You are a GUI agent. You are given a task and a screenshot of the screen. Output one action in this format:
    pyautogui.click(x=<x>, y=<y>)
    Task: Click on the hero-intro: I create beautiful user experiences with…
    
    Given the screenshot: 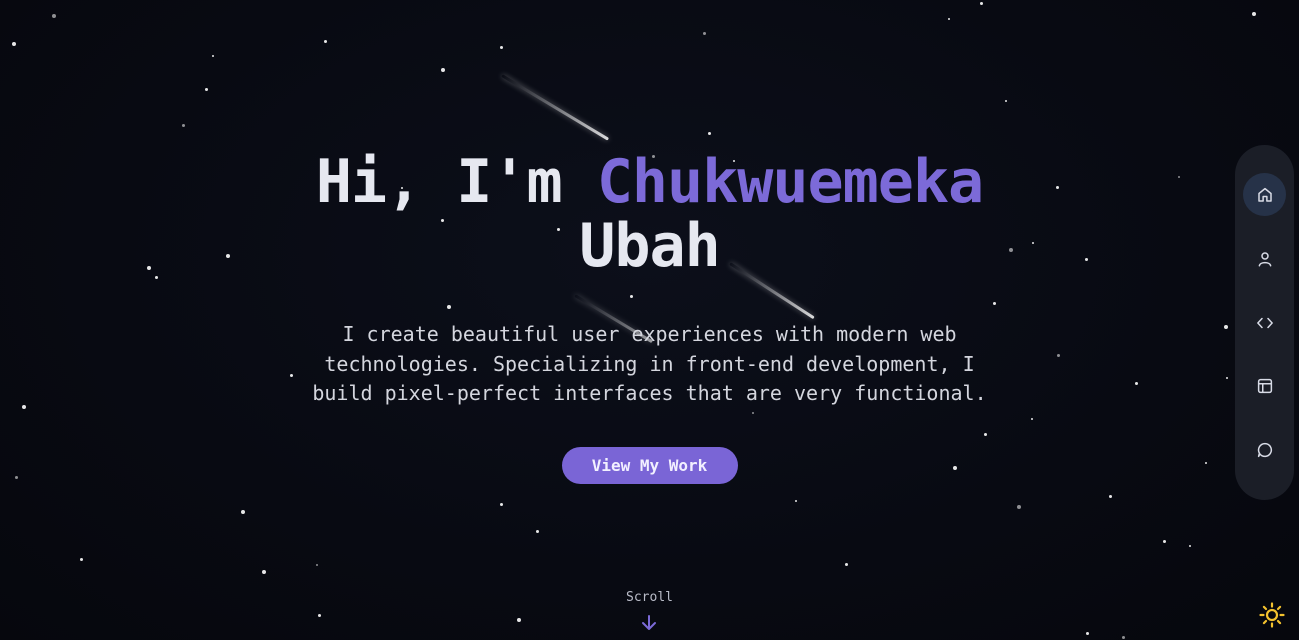 What is the action you would take?
    pyautogui.click(x=649, y=363)
    